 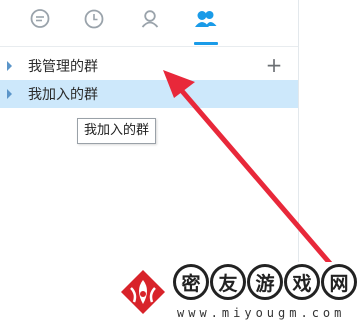 What do you see at coordinates (143, 294) in the screenshot?
I see `watermark-logo-icon` at bounding box center [143, 294].